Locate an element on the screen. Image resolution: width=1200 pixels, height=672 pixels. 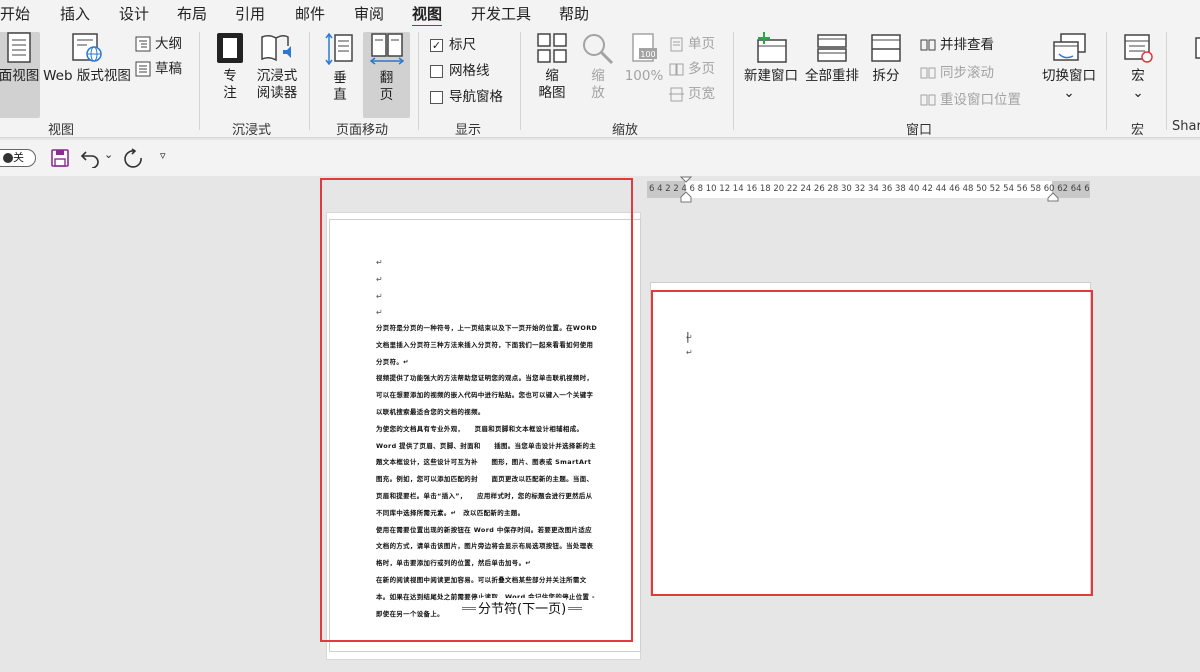
reset-position-button: 重设窗口位置 is located at coordinates (970, 100).